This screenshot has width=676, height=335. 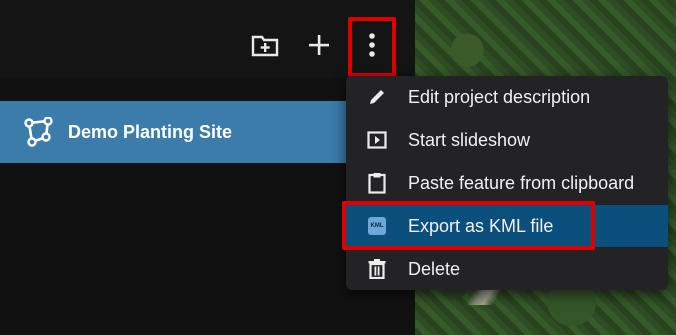 What do you see at coordinates (39, 132) in the screenshot?
I see `polygon-icon` at bounding box center [39, 132].